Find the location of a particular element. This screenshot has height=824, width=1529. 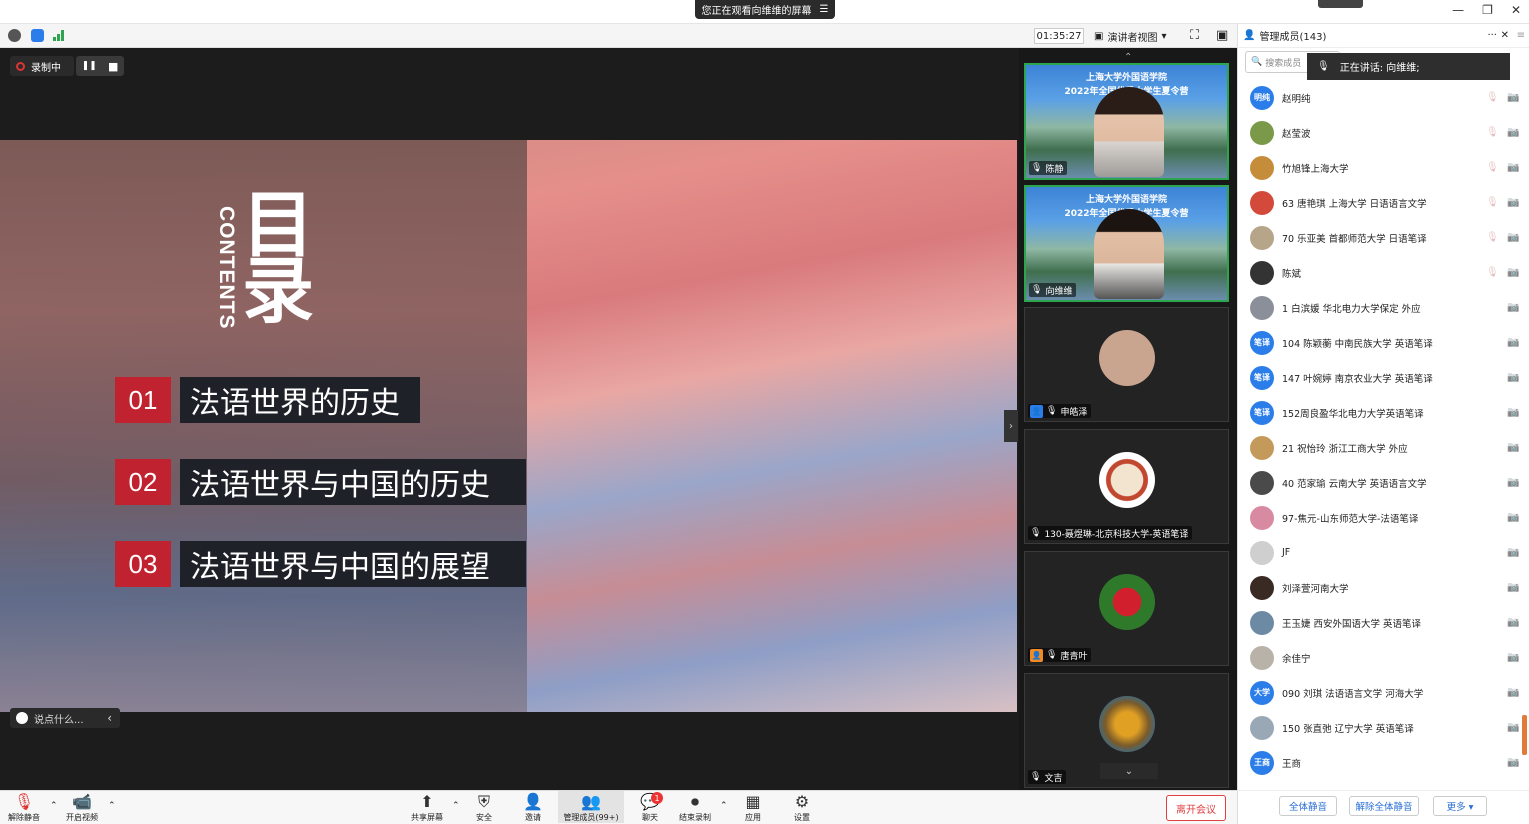

leave-meeting-button: 离开会议 is located at coordinates (1196, 808).